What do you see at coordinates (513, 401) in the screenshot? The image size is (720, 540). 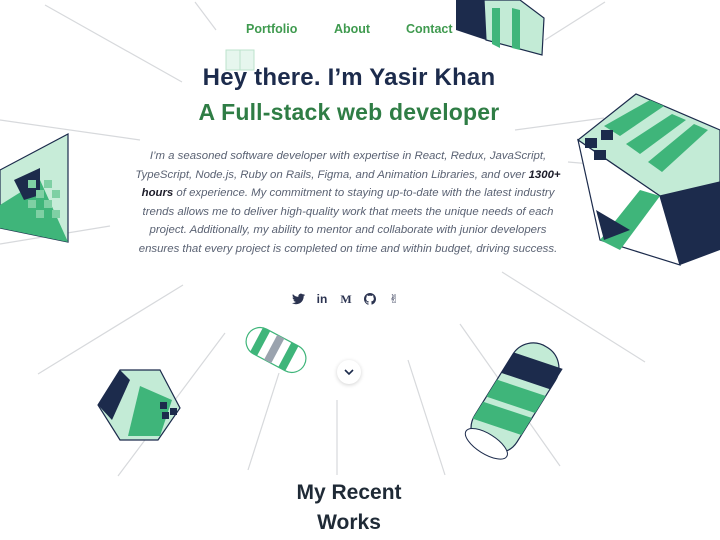 I see `cylinder-shape-bottom-right` at bounding box center [513, 401].